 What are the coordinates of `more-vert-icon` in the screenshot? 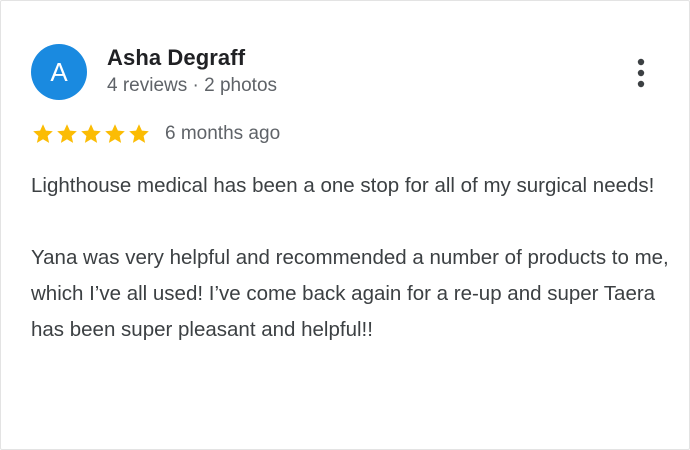 It's located at (641, 73).